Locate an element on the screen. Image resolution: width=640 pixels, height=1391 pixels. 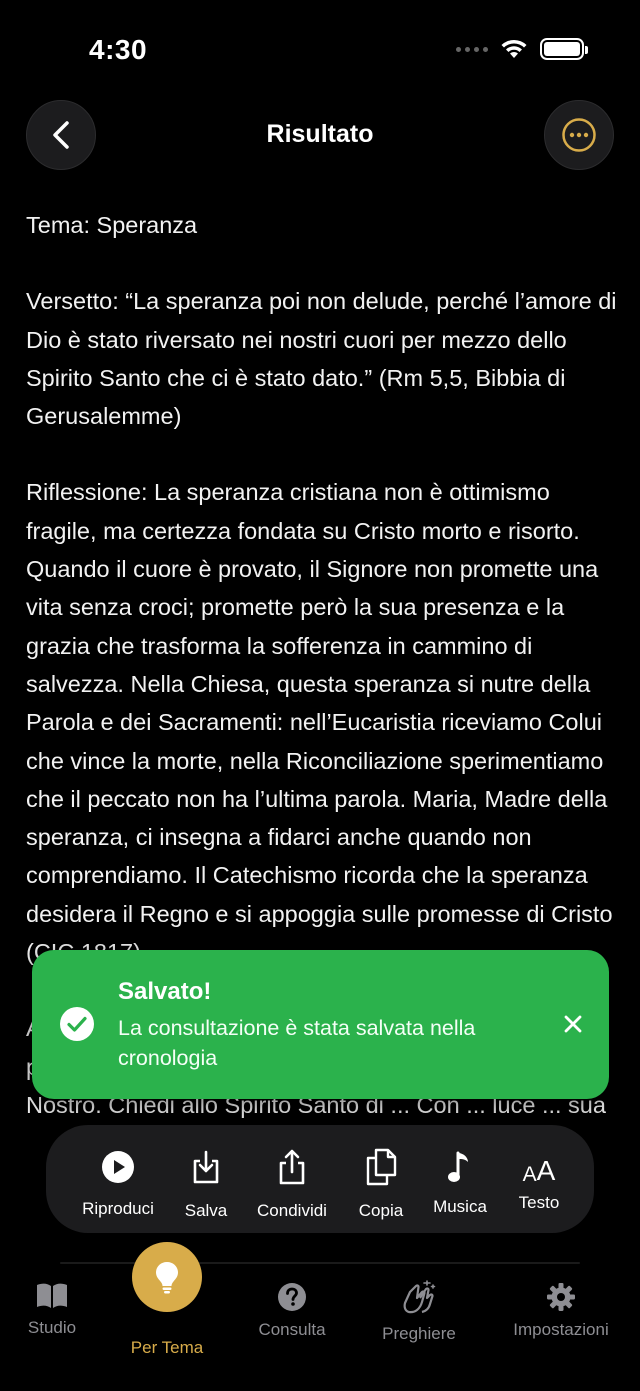
music-button: Musica is located at coordinates (460, 1181).